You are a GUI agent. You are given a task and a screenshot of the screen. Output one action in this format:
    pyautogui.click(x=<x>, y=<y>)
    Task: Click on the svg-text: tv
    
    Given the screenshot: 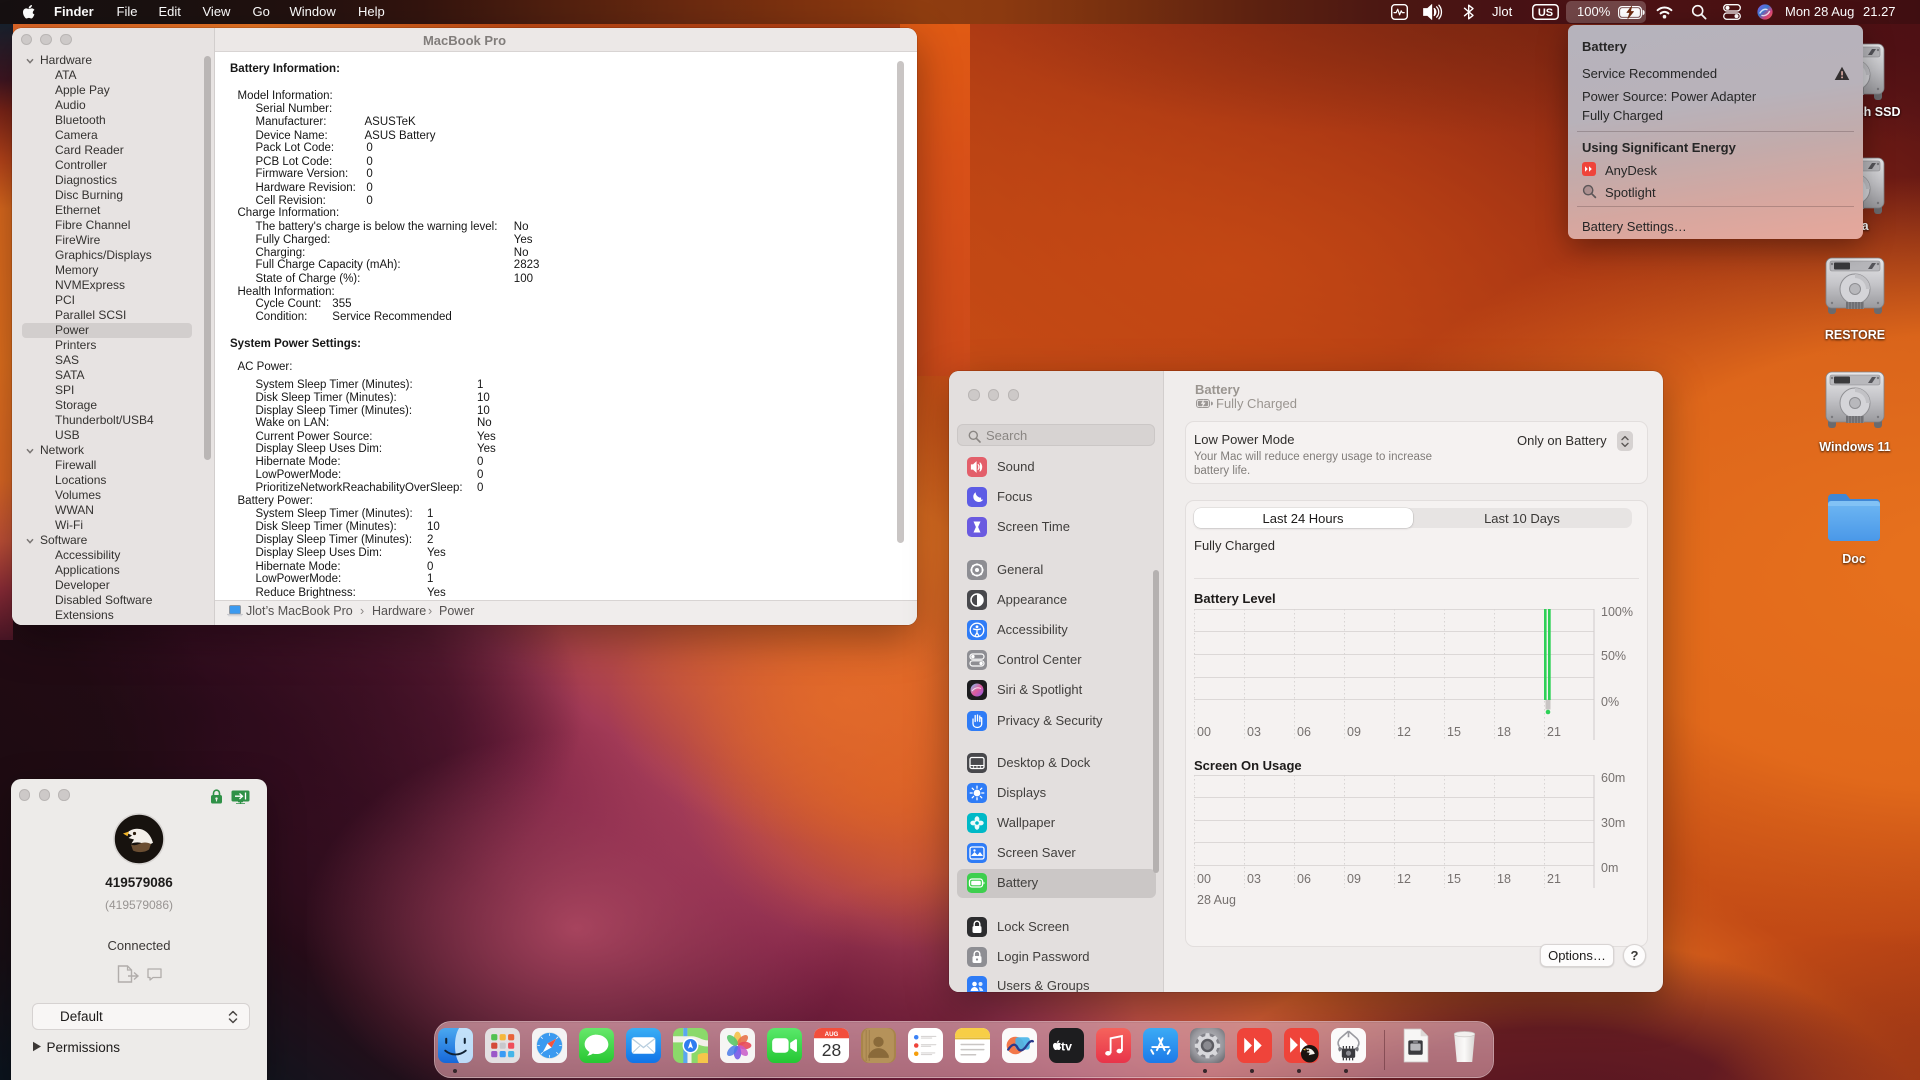 What is the action you would take?
    pyautogui.click(x=1066, y=1047)
    